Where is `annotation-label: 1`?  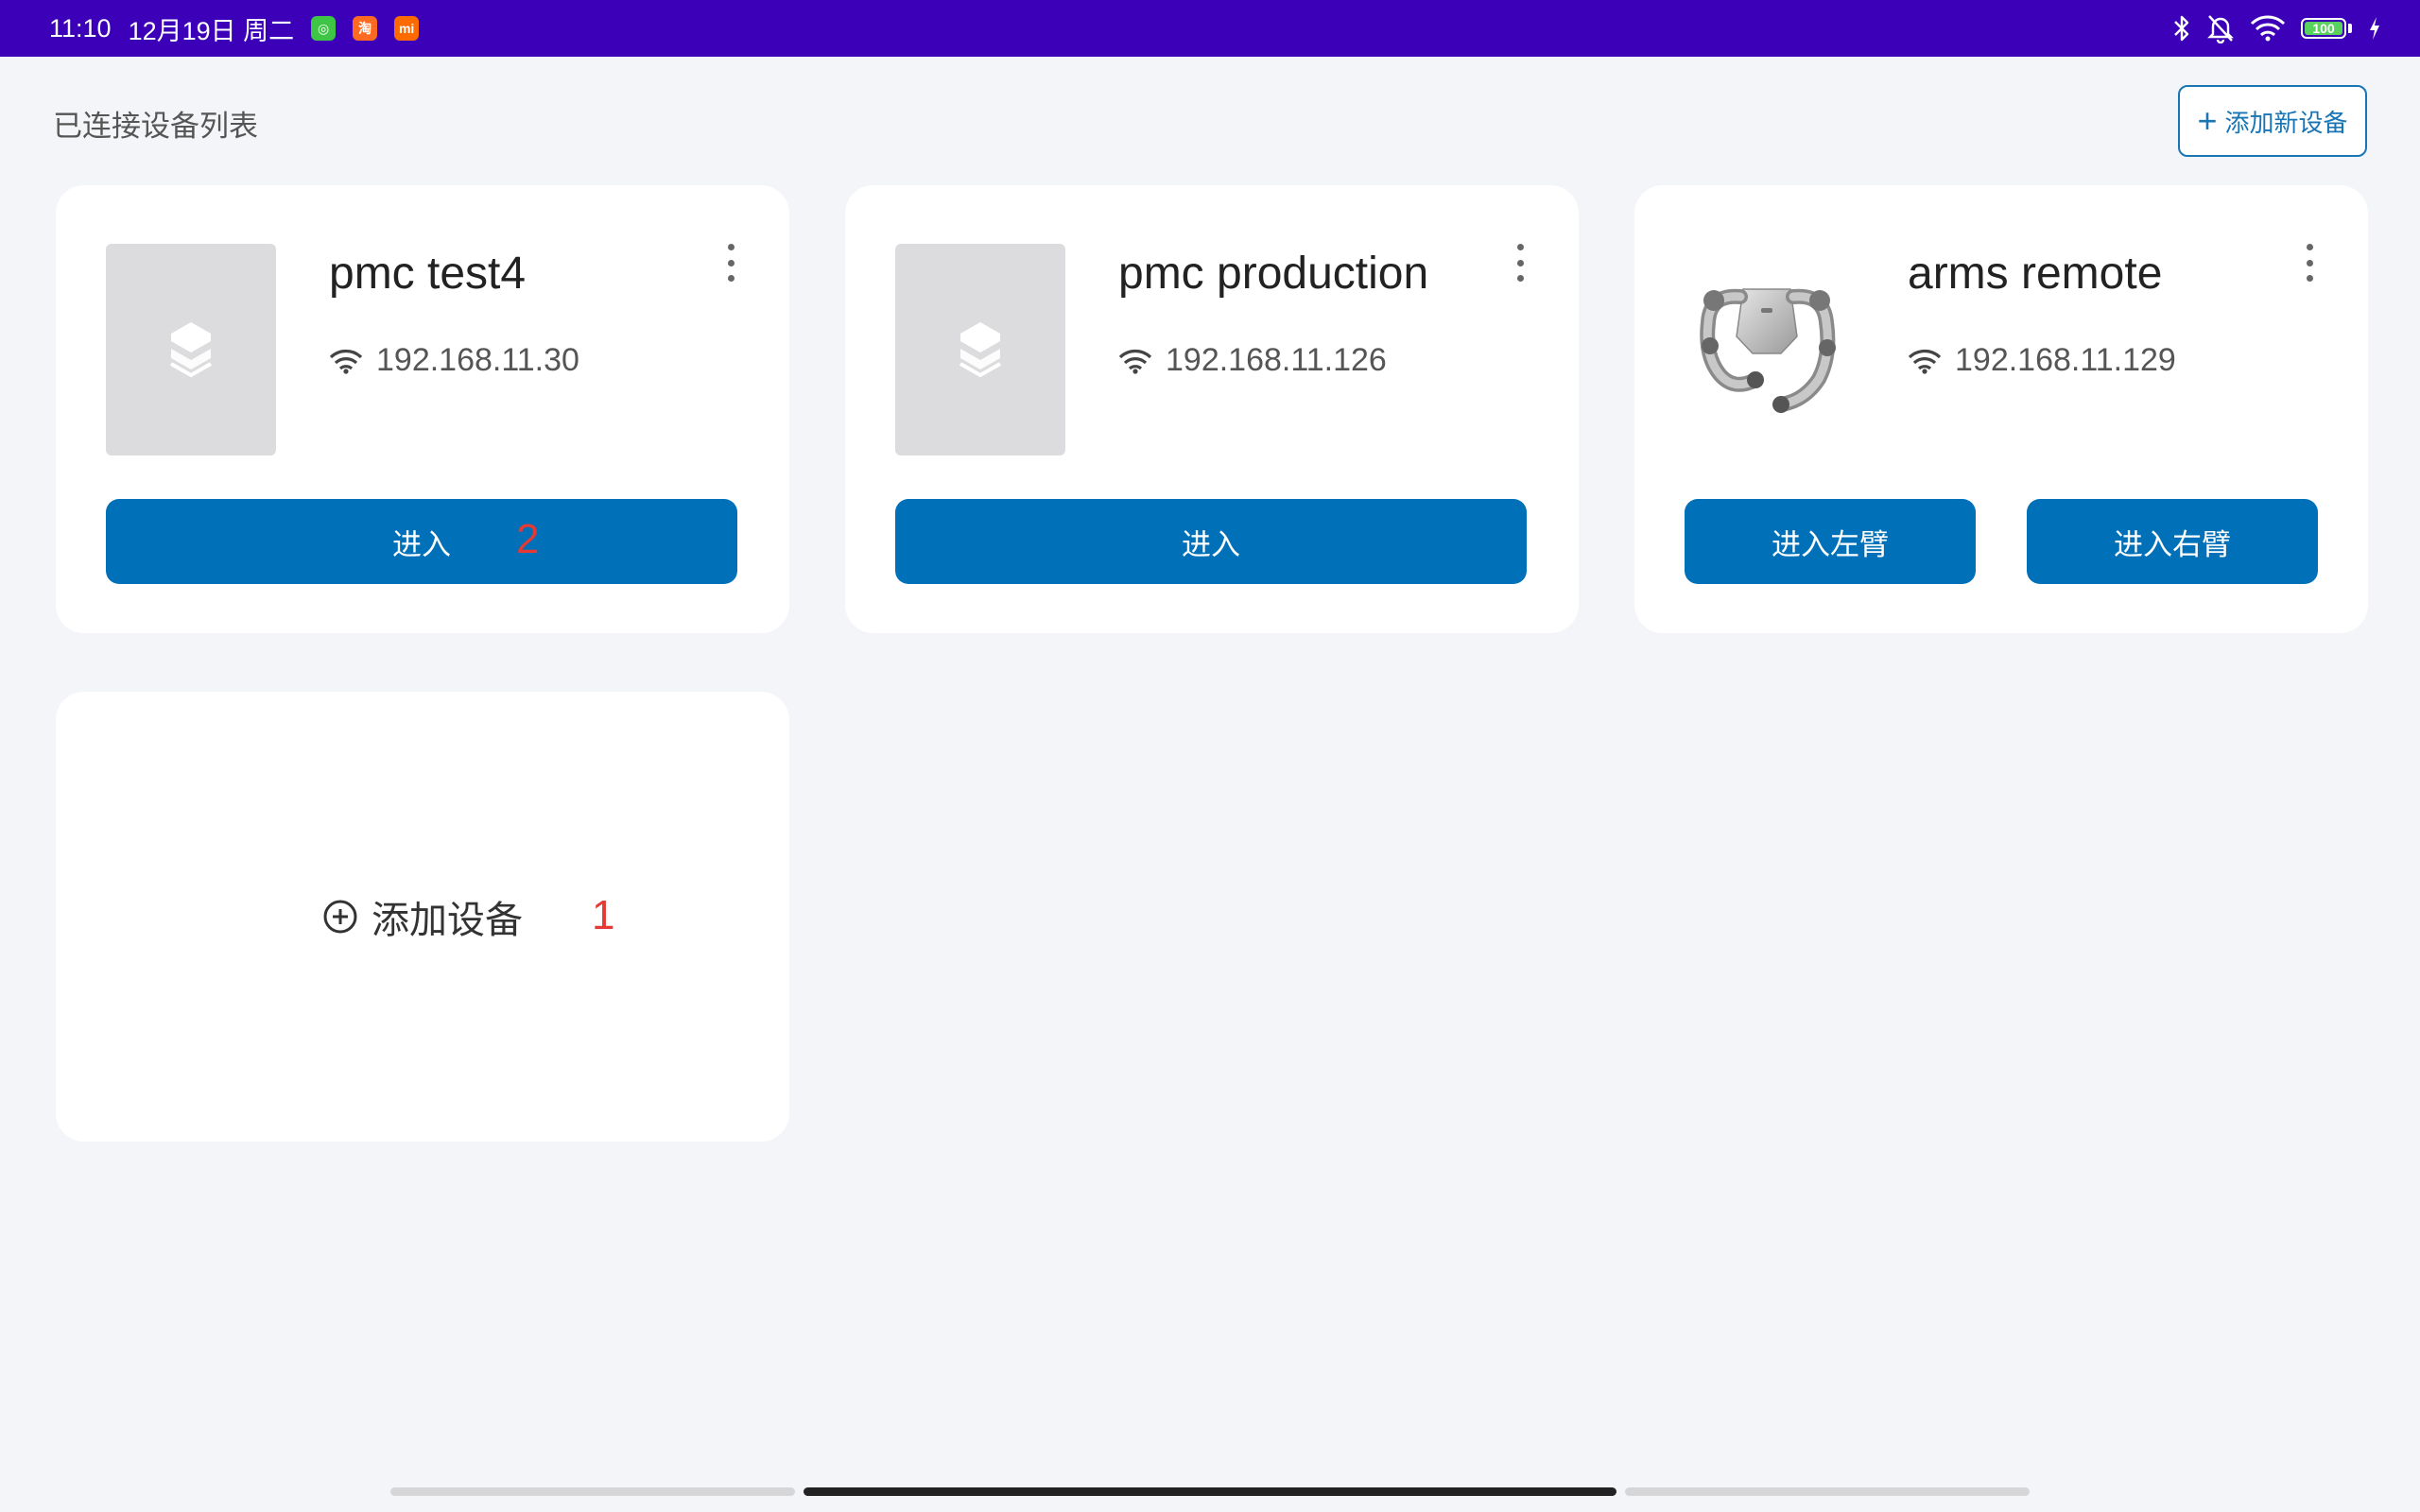 annotation-label: 1 is located at coordinates (603, 915).